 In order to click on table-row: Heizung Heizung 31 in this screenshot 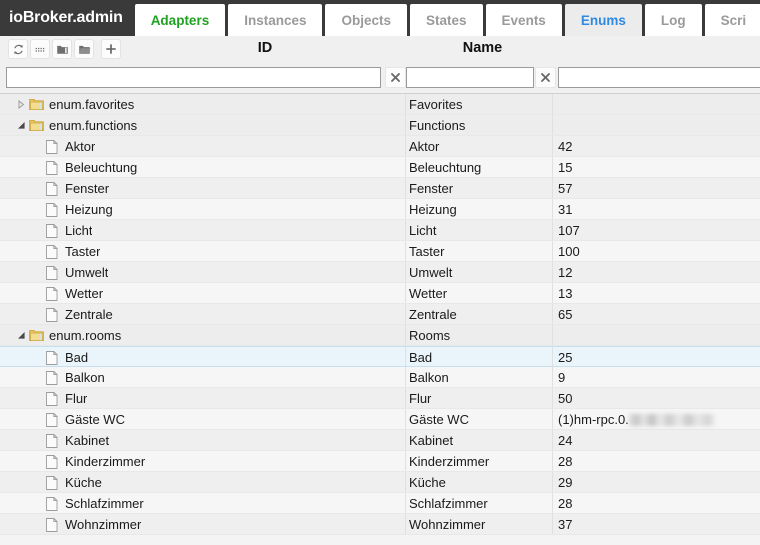, I will do `click(380, 209)`.